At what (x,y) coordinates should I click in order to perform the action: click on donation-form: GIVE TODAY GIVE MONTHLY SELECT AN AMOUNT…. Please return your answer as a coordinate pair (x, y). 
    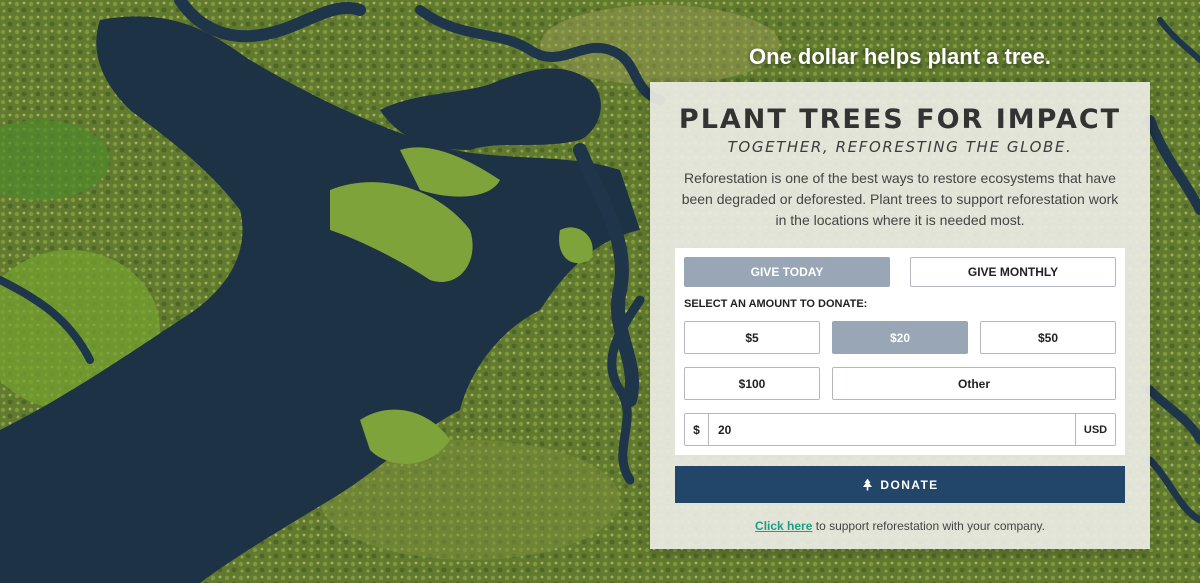
    Looking at the image, I should click on (900, 351).